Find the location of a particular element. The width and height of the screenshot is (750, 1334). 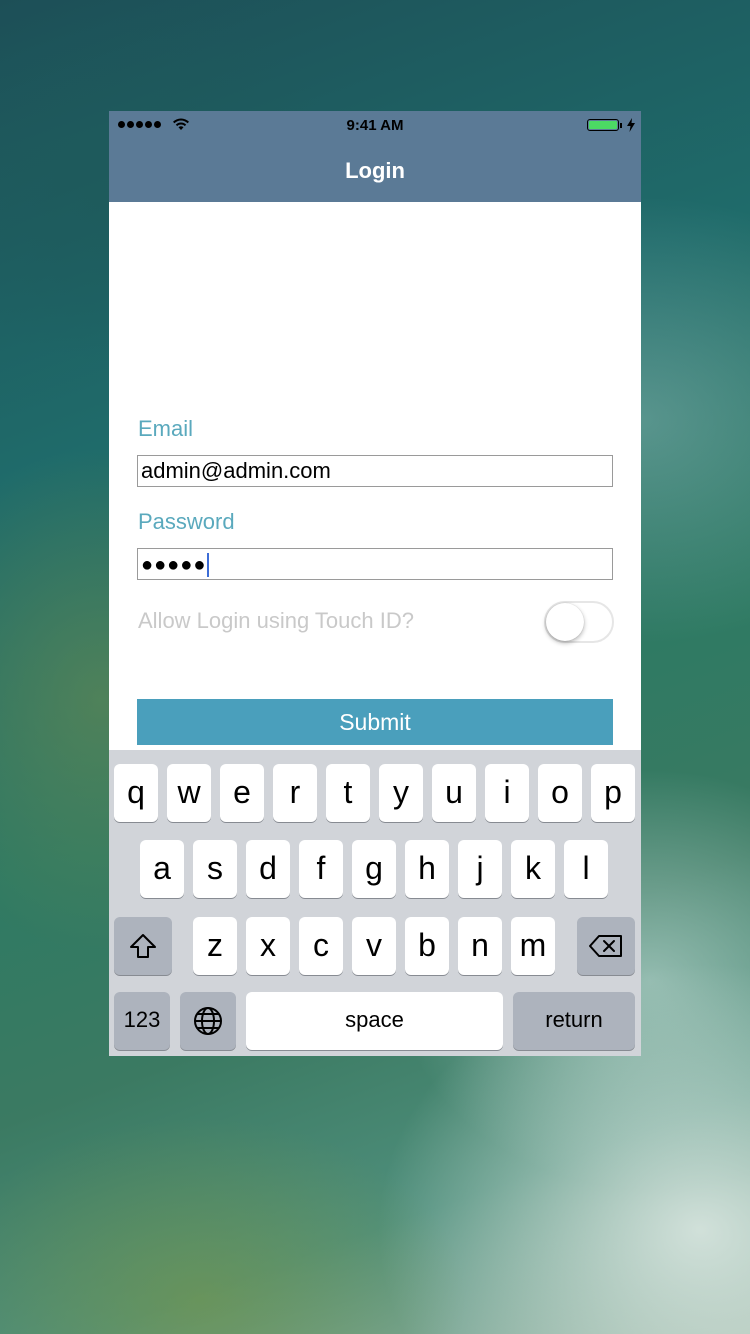

key-u: u is located at coordinates (454, 793).